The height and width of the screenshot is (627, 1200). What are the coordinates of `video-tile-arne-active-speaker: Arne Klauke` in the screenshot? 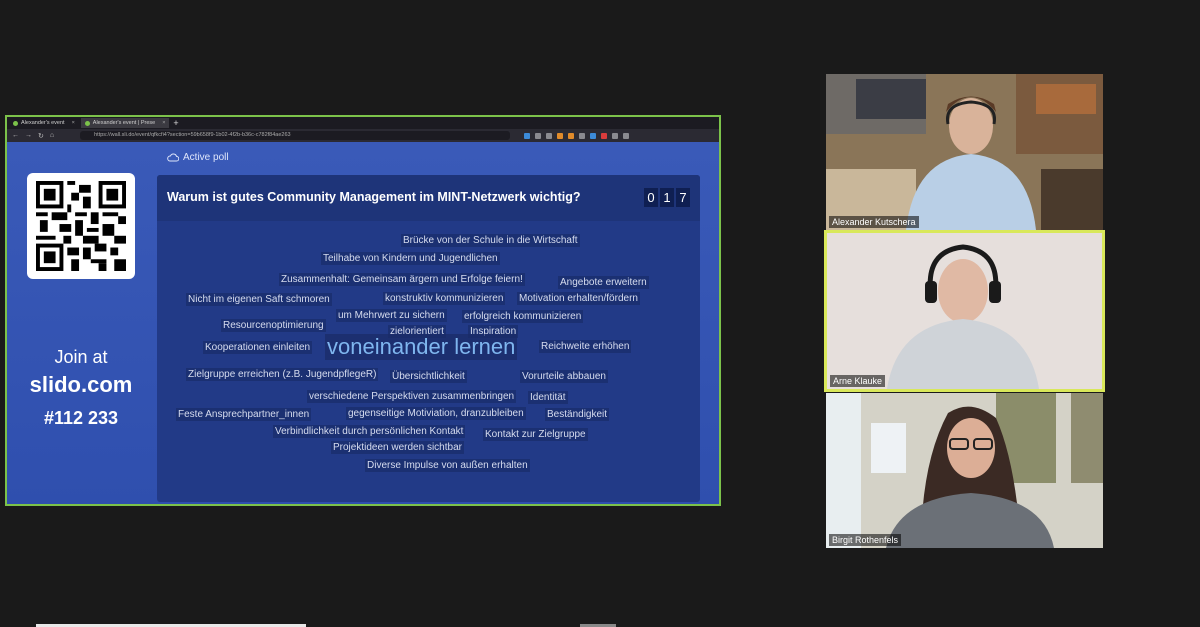 It's located at (964, 311).